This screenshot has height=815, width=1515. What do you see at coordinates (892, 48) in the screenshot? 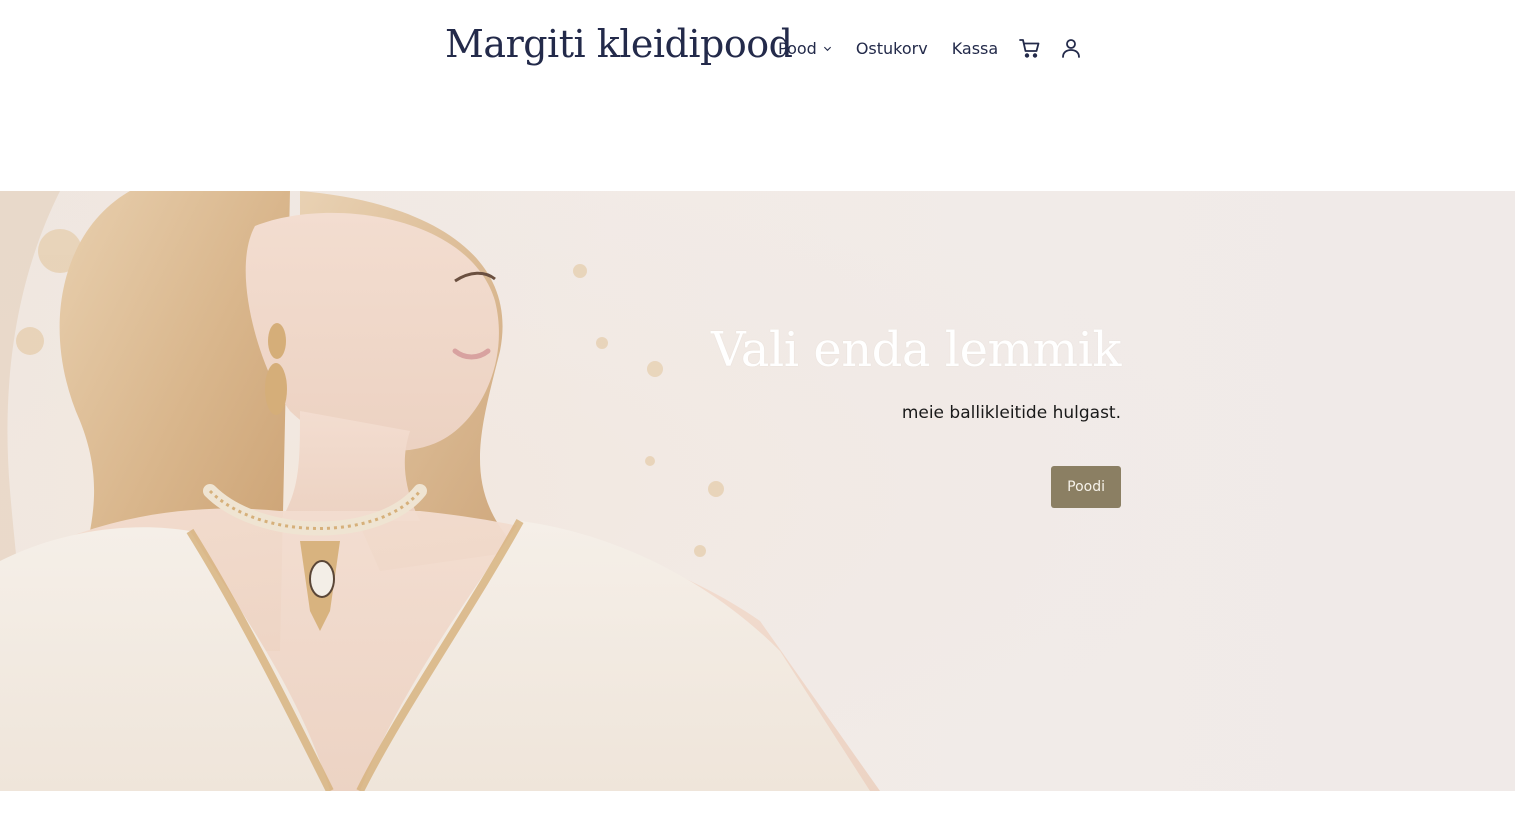
I see `nav-item-cart: Ostukorv` at bounding box center [892, 48].